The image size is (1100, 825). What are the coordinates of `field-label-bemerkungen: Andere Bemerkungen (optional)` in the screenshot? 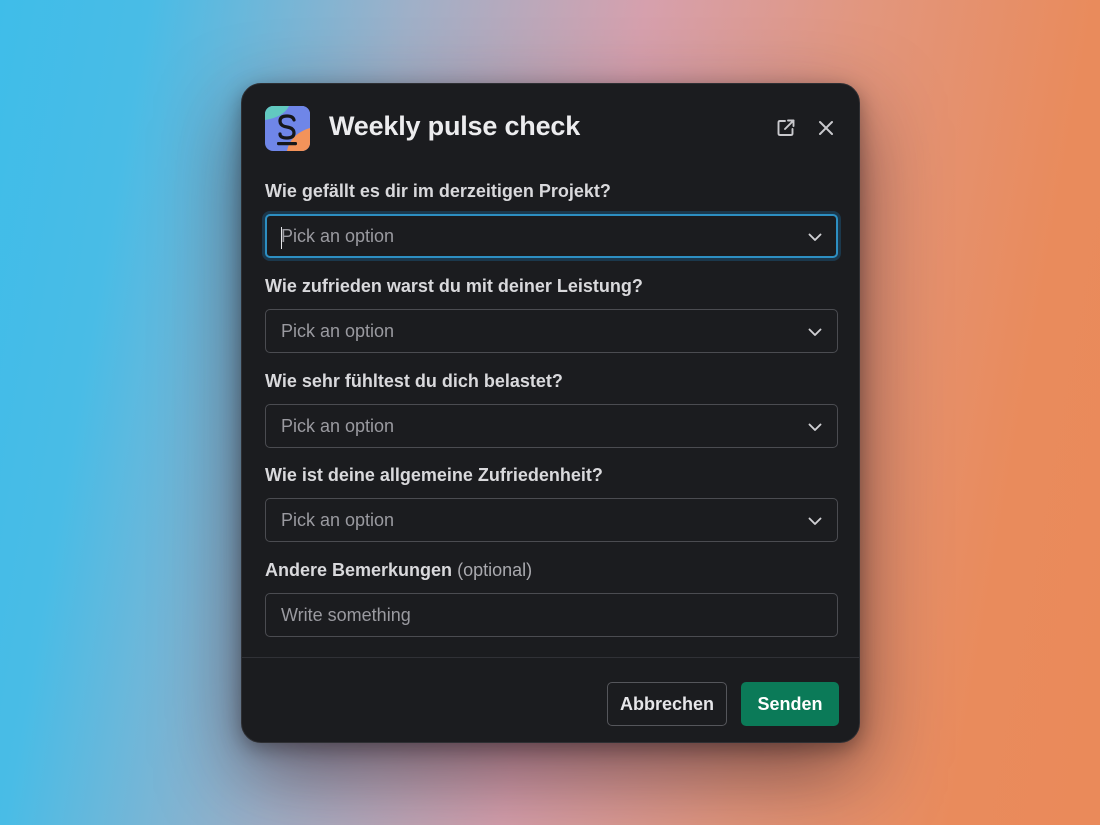 It's located at (398, 570).